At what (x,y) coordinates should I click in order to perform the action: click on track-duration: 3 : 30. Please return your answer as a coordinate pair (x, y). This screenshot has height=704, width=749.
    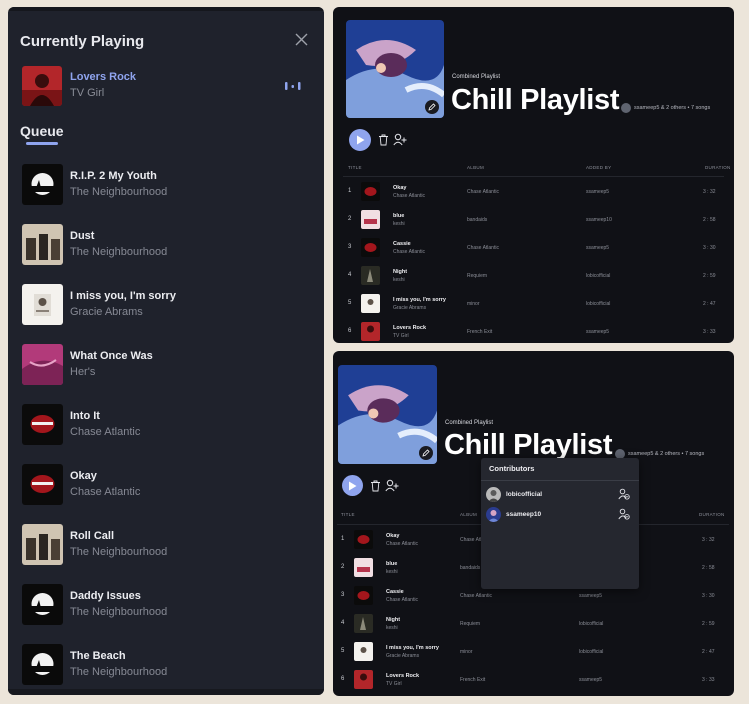
    Looking at the image, I should click on (709, 248).